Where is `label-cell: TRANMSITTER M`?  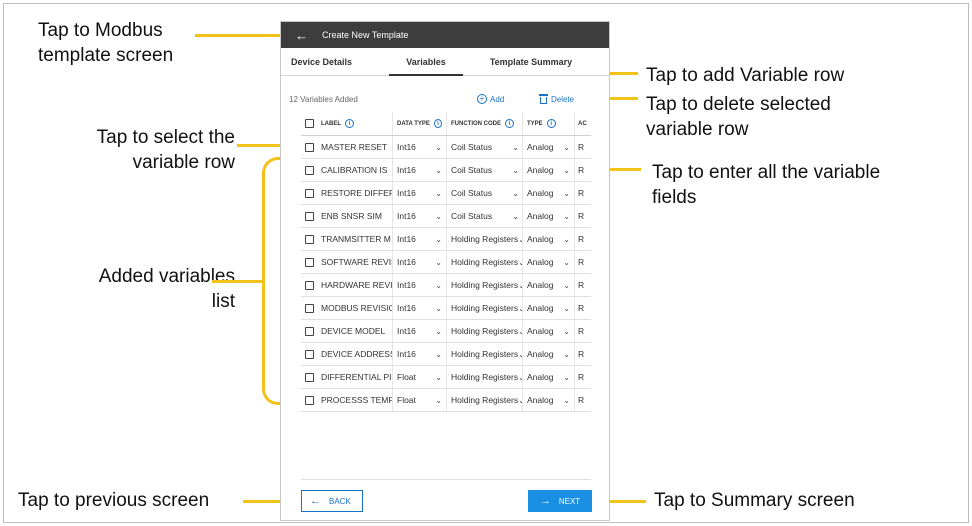 label-cell: TRANMSITTER M is located at coordinates (355, 239).